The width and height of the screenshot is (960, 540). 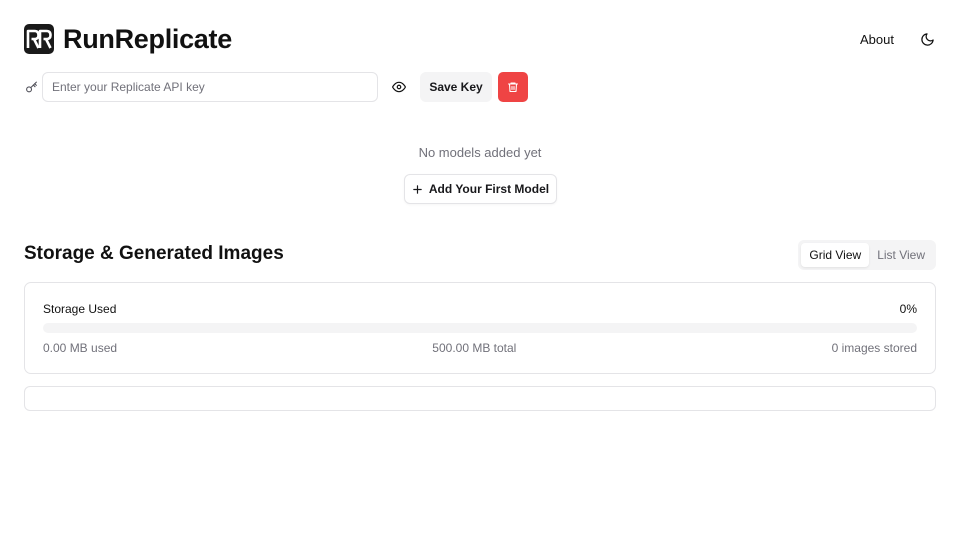 I want to click on view-mode-toggle: Grid View List View, so click(x=867, y=255).